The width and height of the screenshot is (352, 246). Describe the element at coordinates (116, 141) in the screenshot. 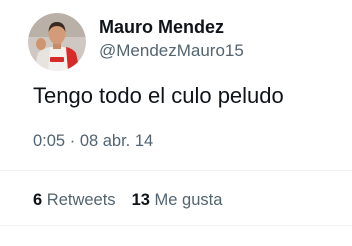

I see `tweet-date: 08 abr. 14` at that location.